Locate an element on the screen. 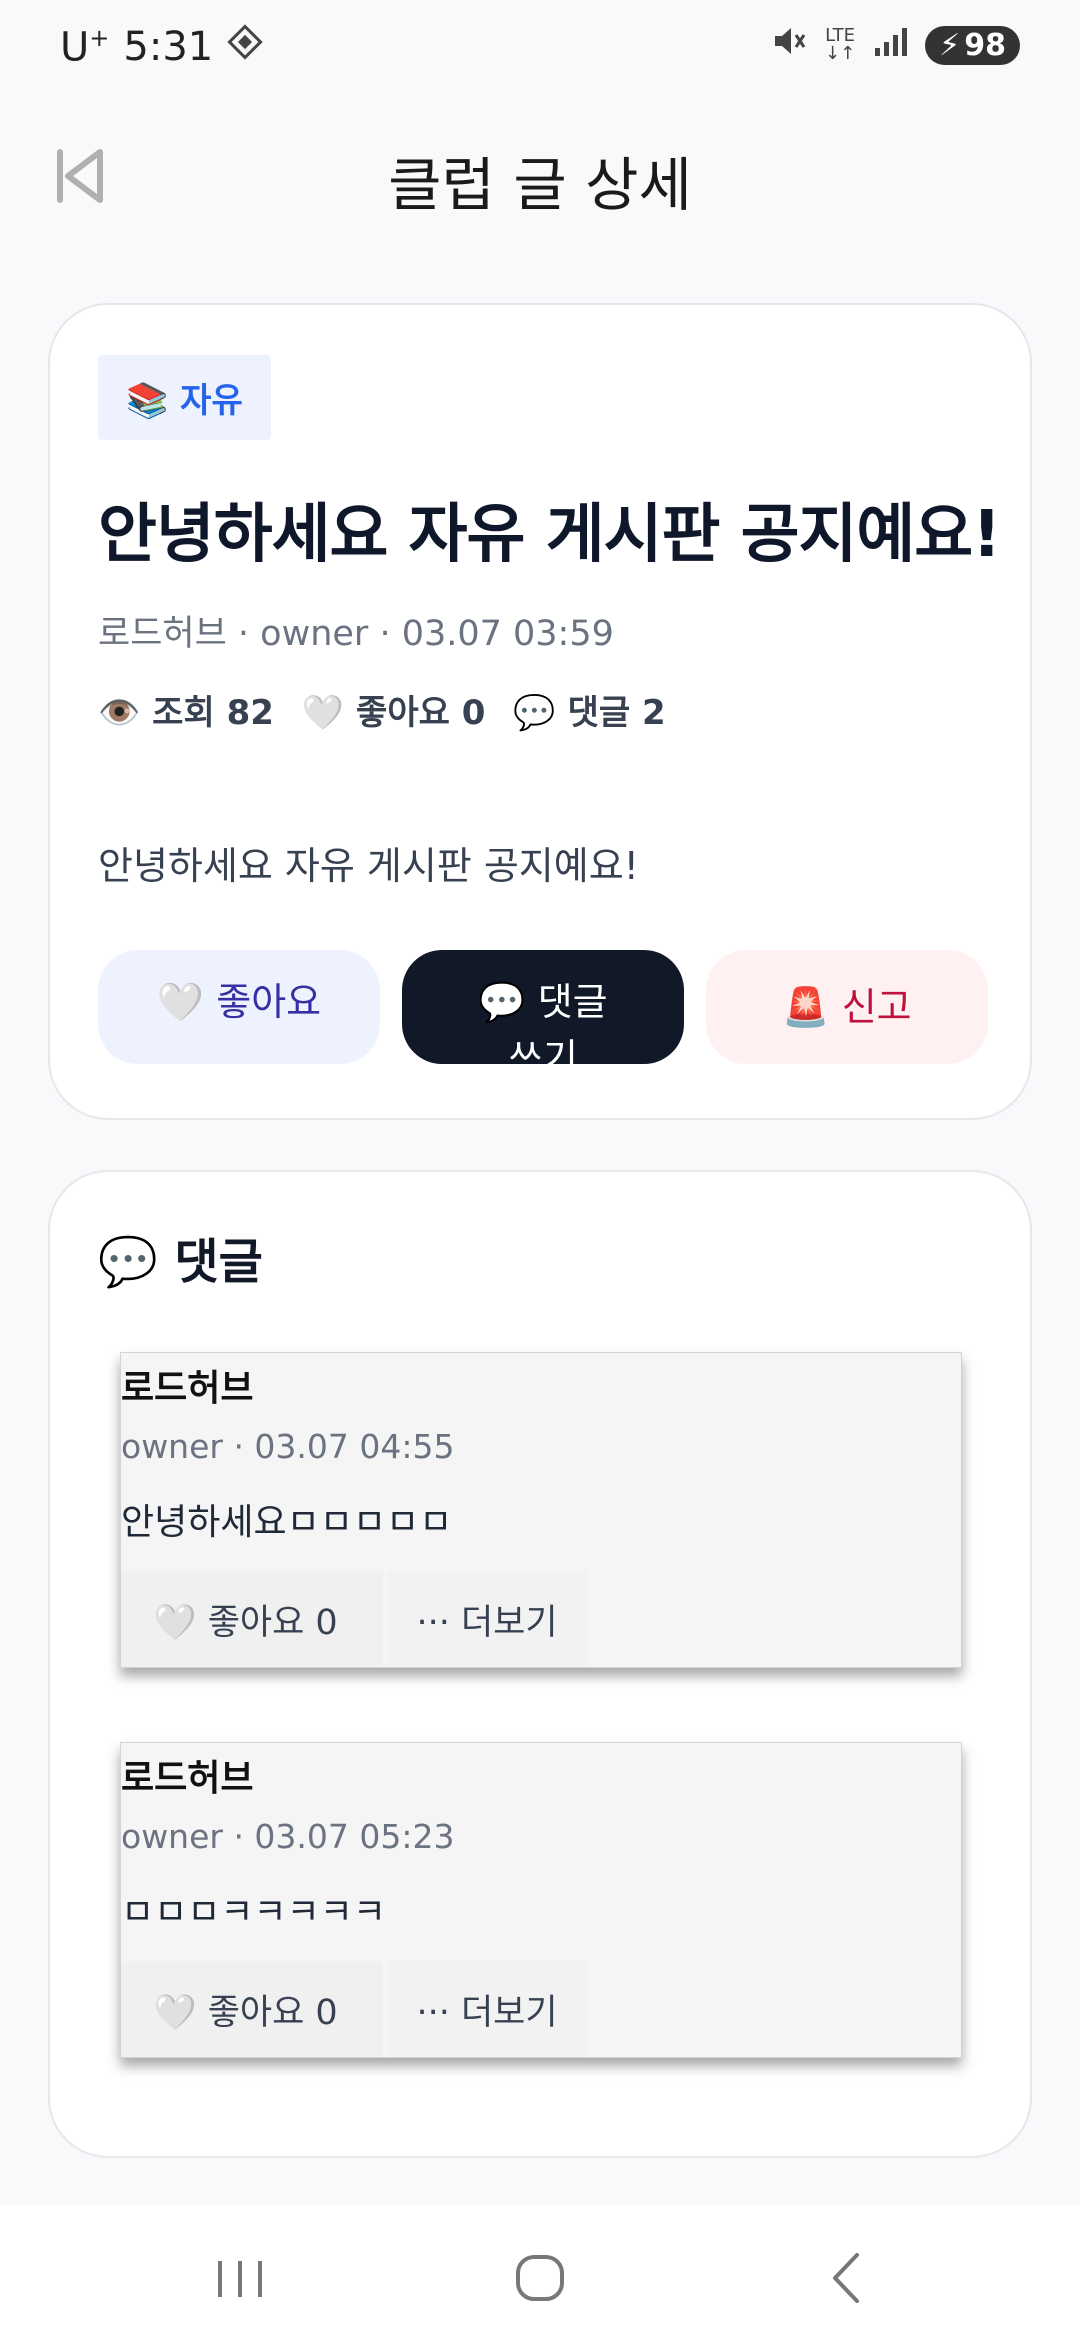 The width and height of the screenshot is (1080, 2340). post-actions: 🤍 좋아요 💬 댓글 쓰기 🚨 신고 is located at coordinates (543, 1007).